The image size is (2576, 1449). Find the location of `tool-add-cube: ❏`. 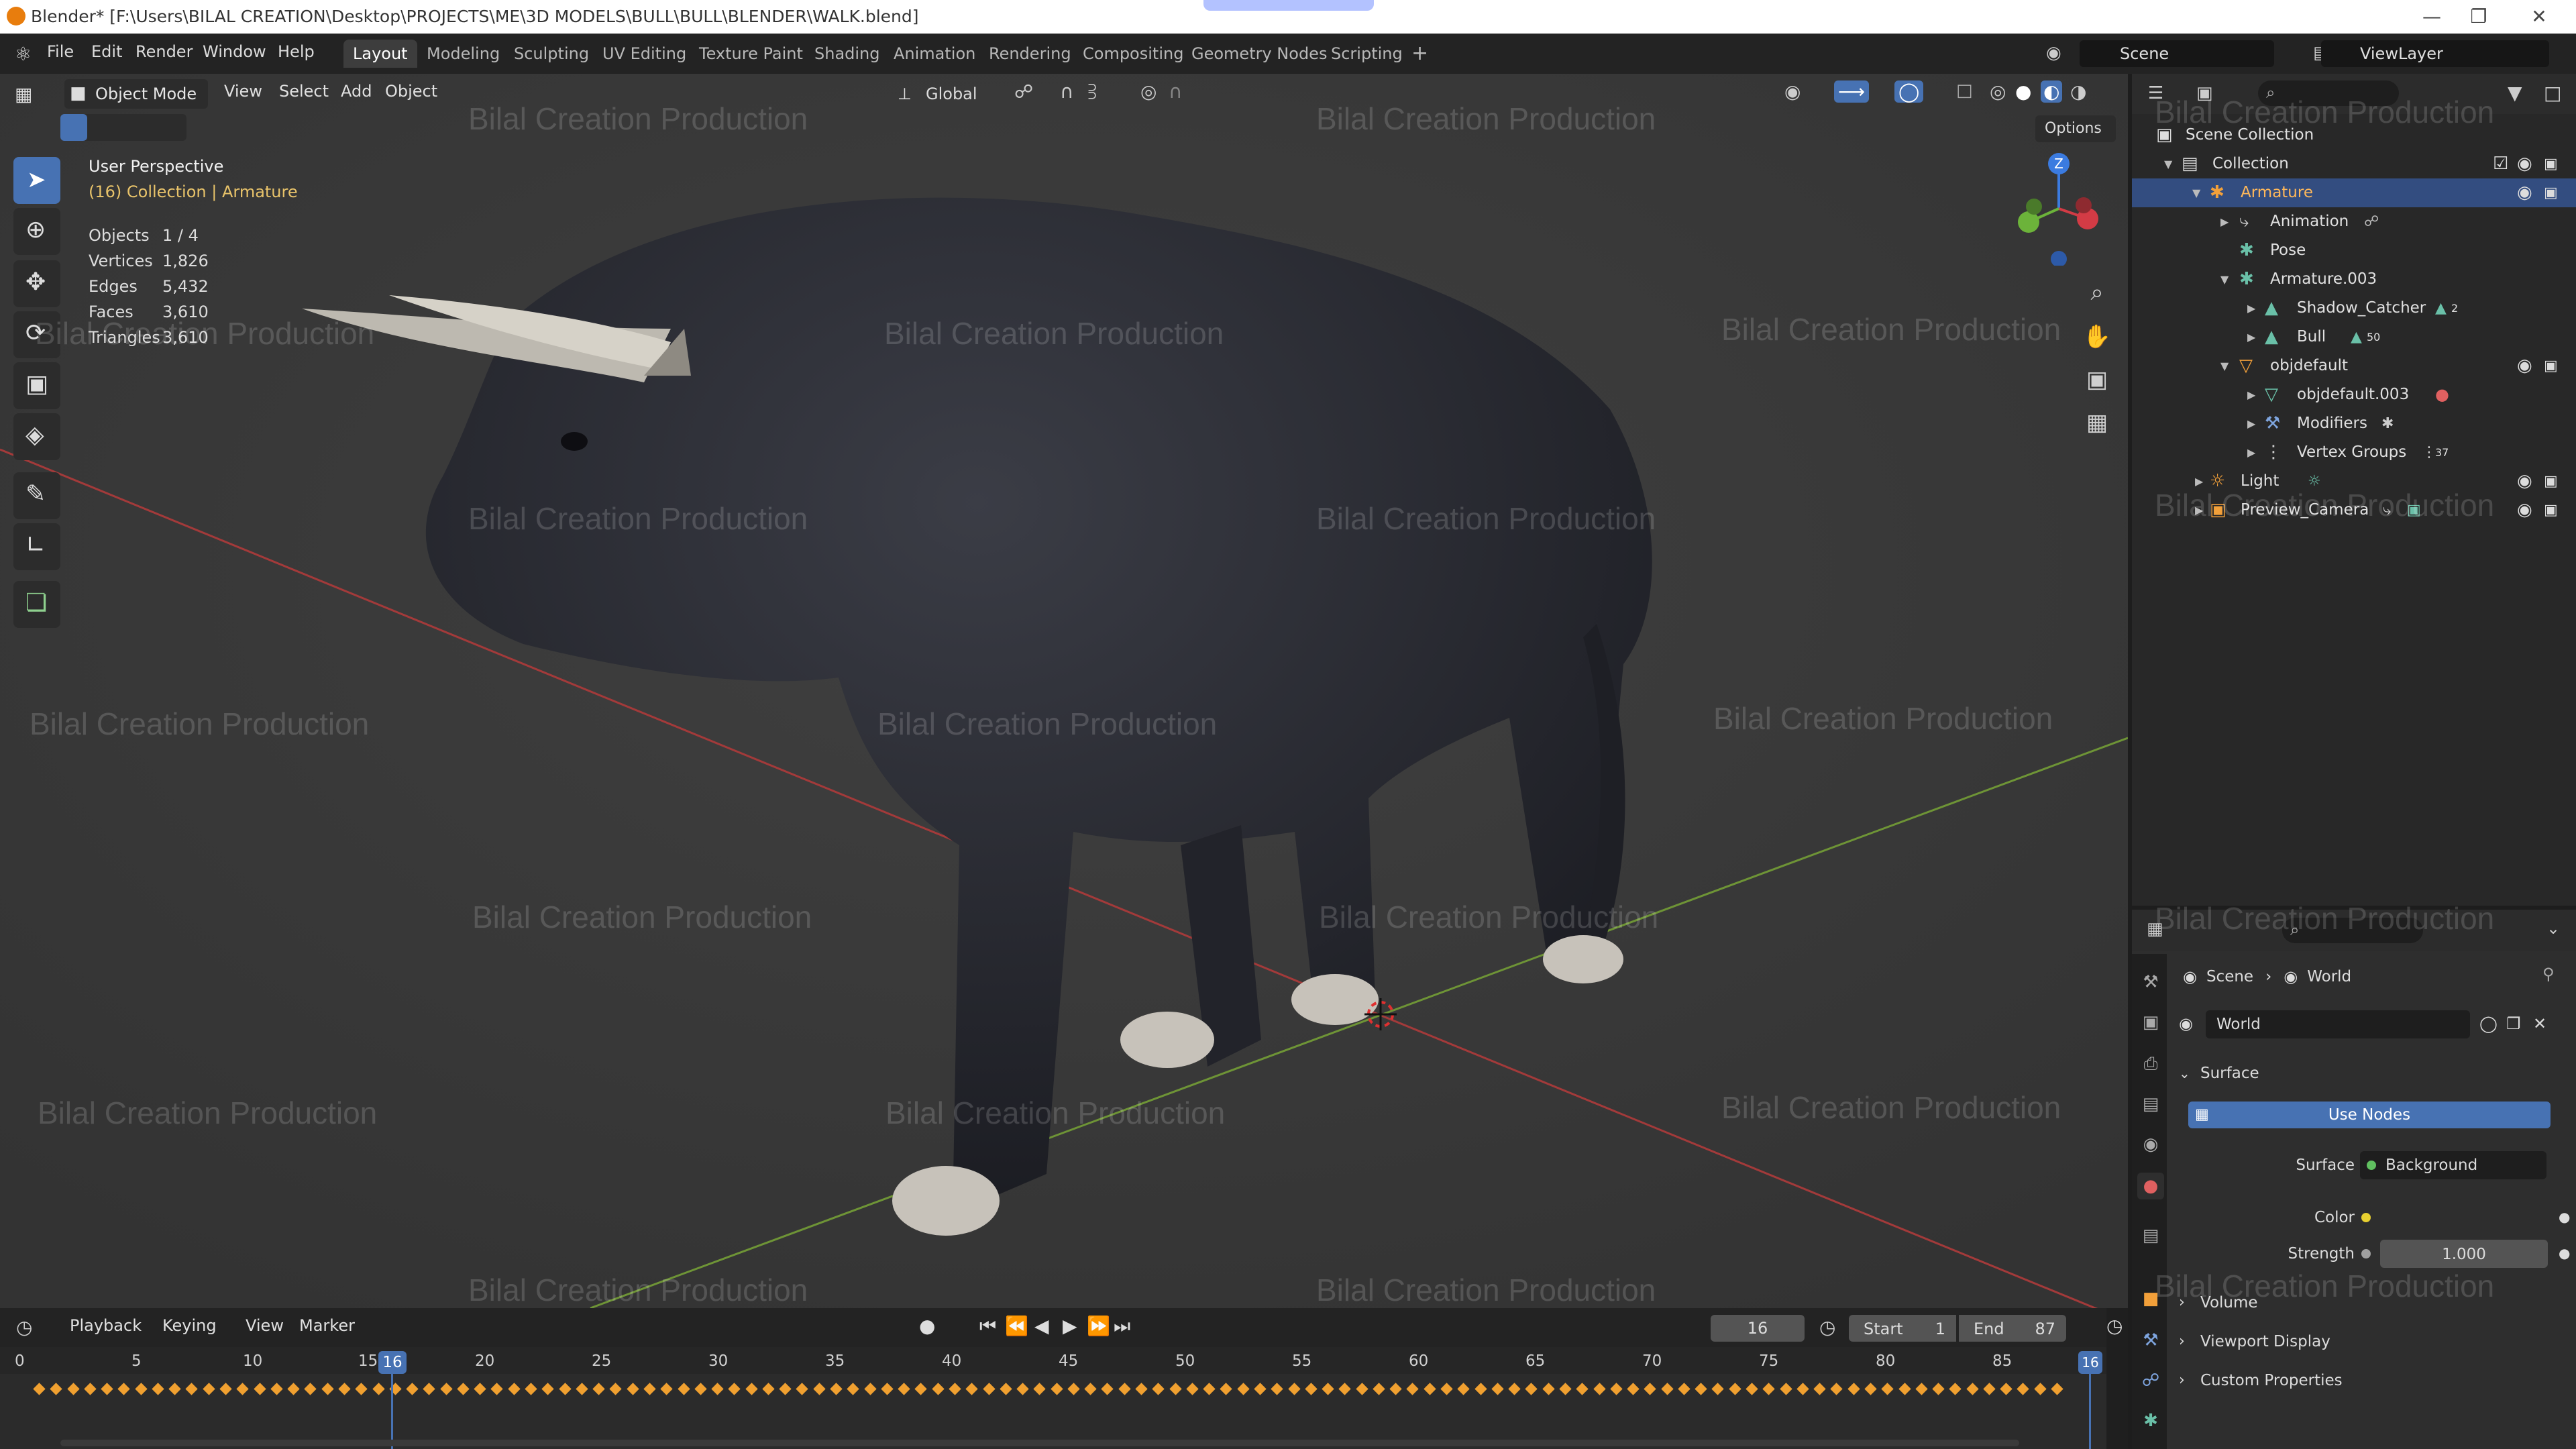

tool-add-cube: ❏ is located at coordinates (36, 604).